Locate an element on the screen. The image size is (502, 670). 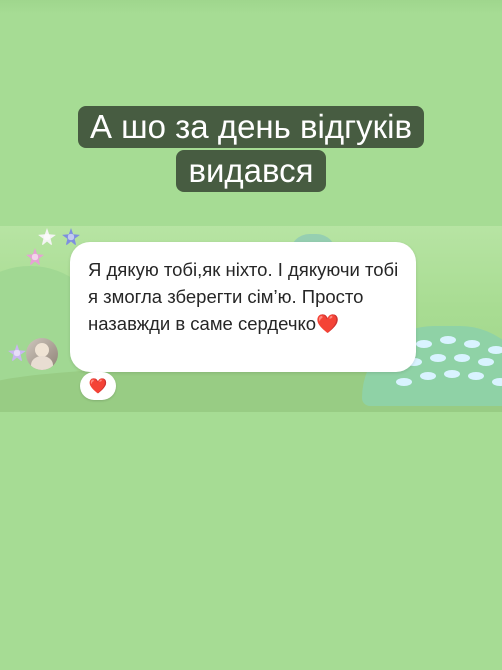
heart-reaction: ❤️ is located at coordinates (98, 386).